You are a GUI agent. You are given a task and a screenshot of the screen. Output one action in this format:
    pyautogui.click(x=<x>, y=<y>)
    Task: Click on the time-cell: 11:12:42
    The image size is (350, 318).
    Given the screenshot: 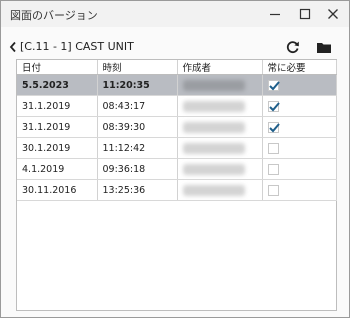 What is the action you would take?
    pyautogui.click(x=137, y=148)
    